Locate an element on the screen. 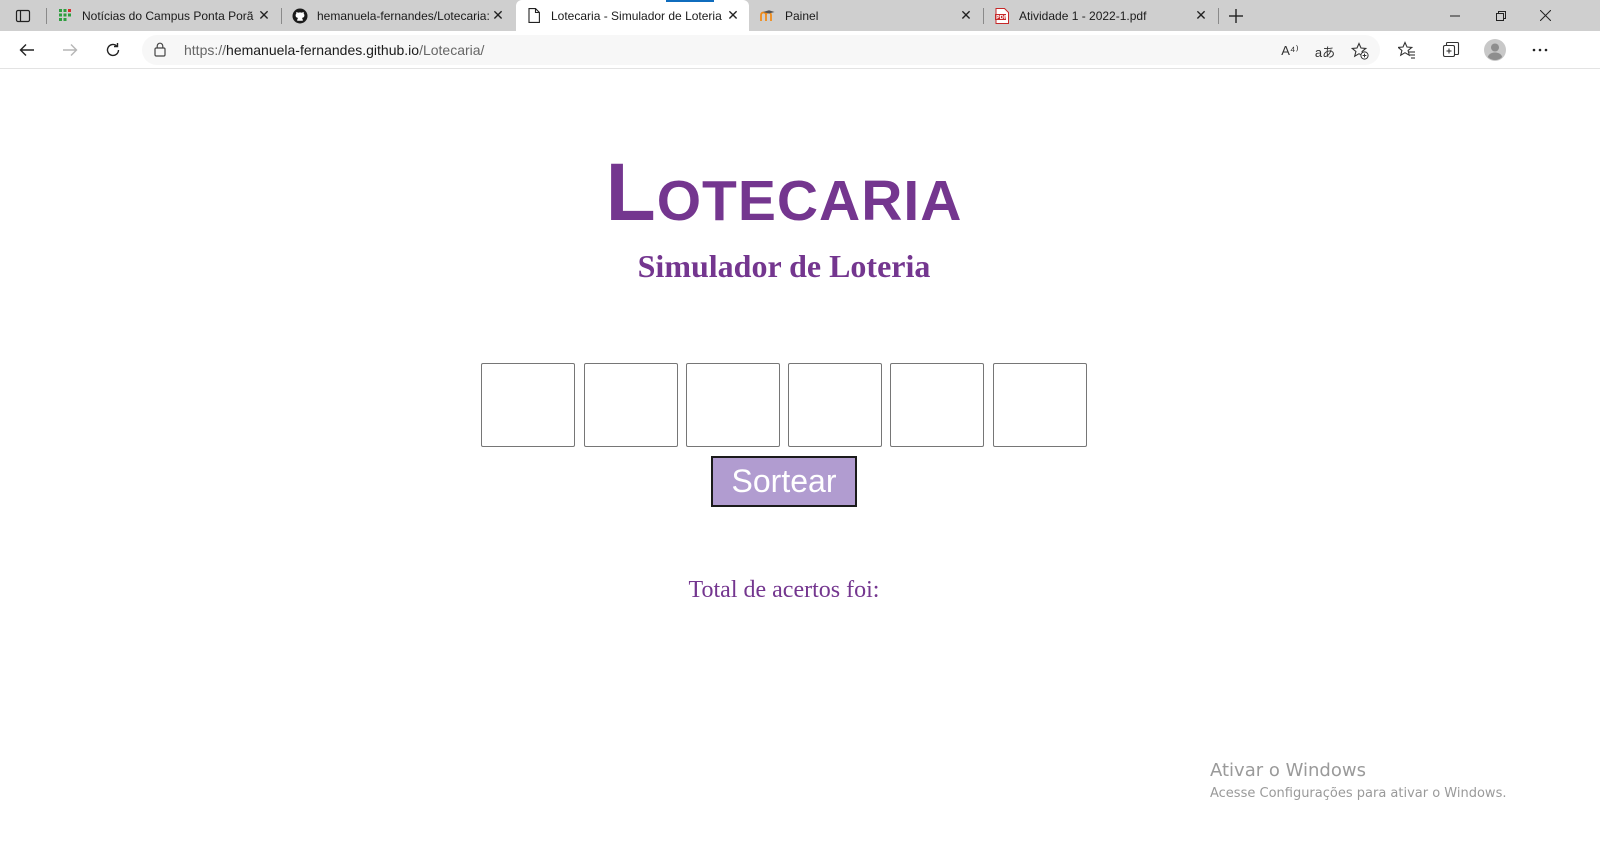  favorites-icon is located at coordinates (1407, 50).